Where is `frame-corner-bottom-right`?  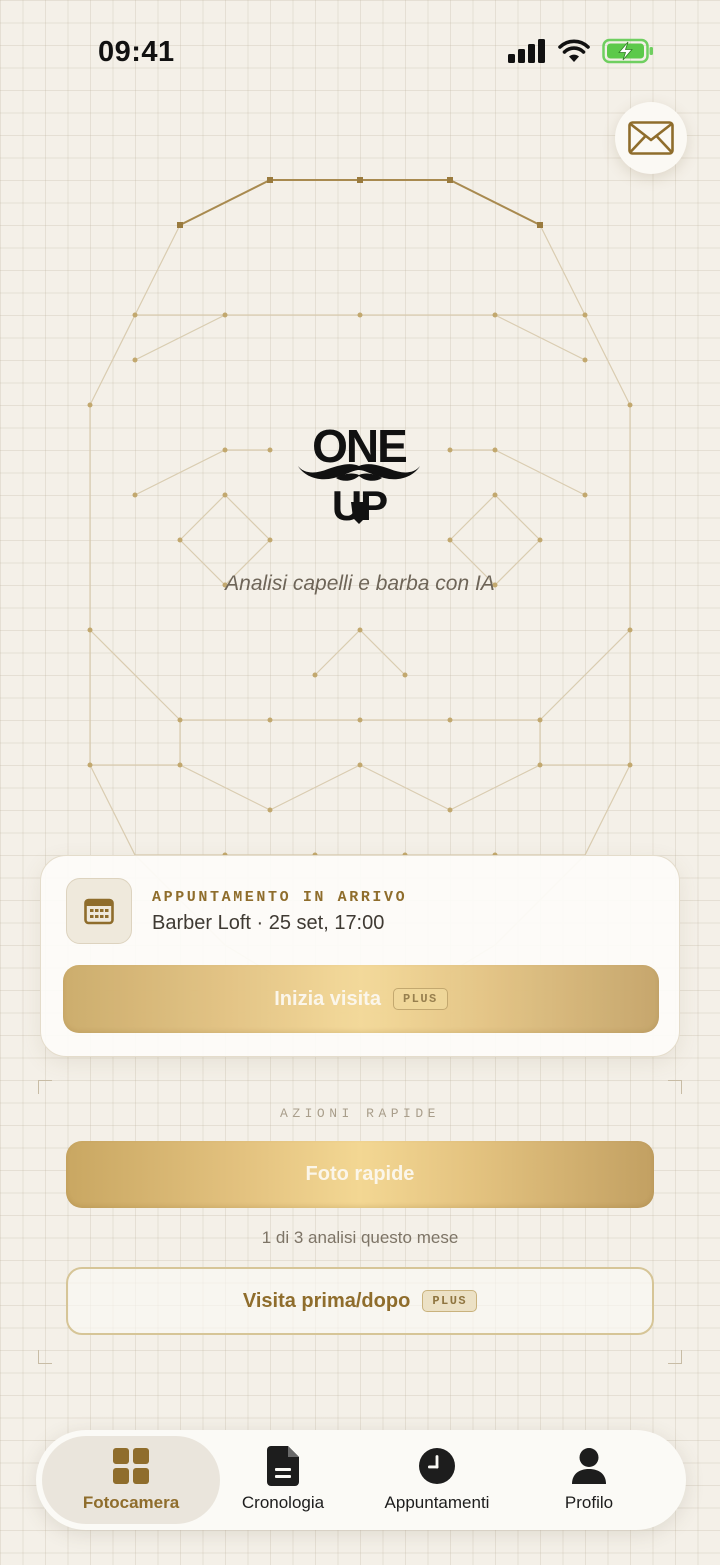 frame-corner-bottom-right is located at coordinates (675, 1357).